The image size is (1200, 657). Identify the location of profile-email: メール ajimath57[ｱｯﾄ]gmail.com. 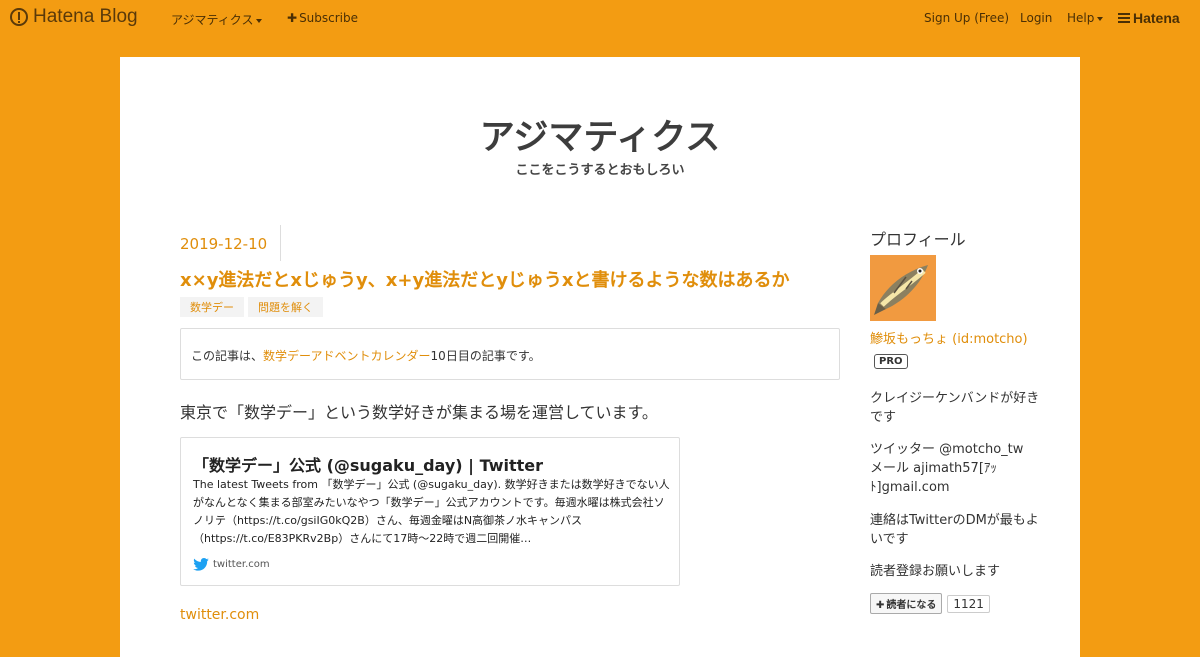
(933, 478).